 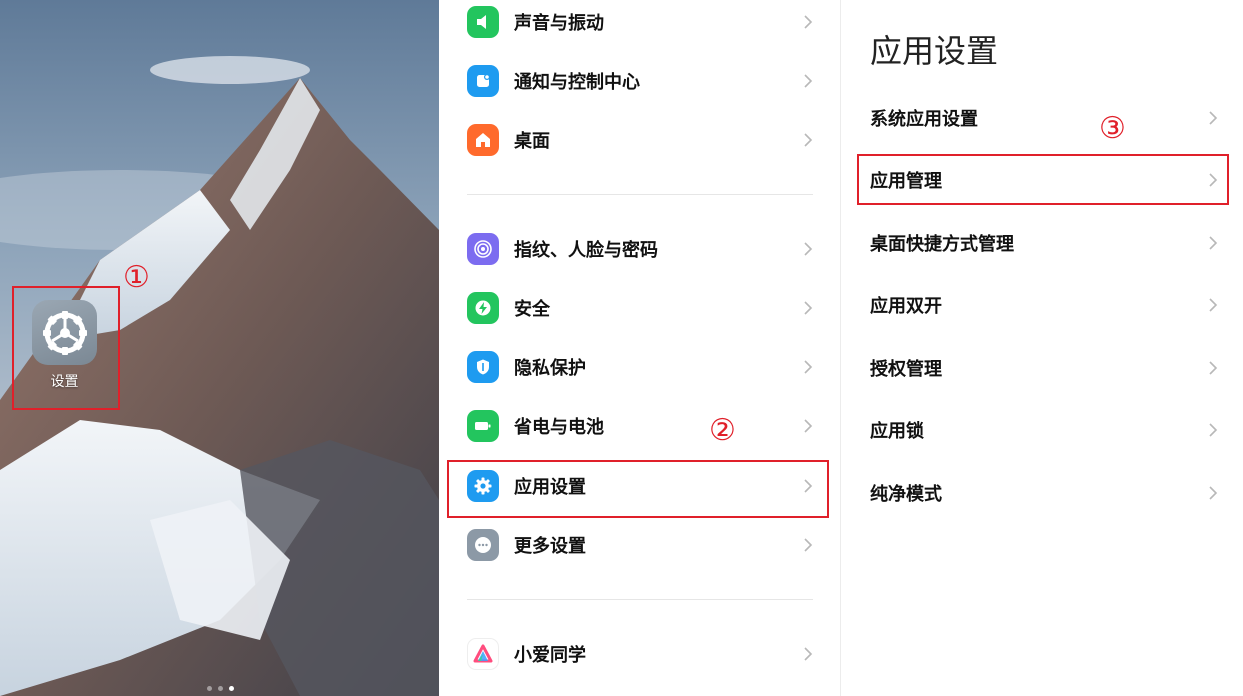 What do you see at coordinates (231, 688) in the screenshot?
I see `page-dot-active` at bounding box center [231, 688].